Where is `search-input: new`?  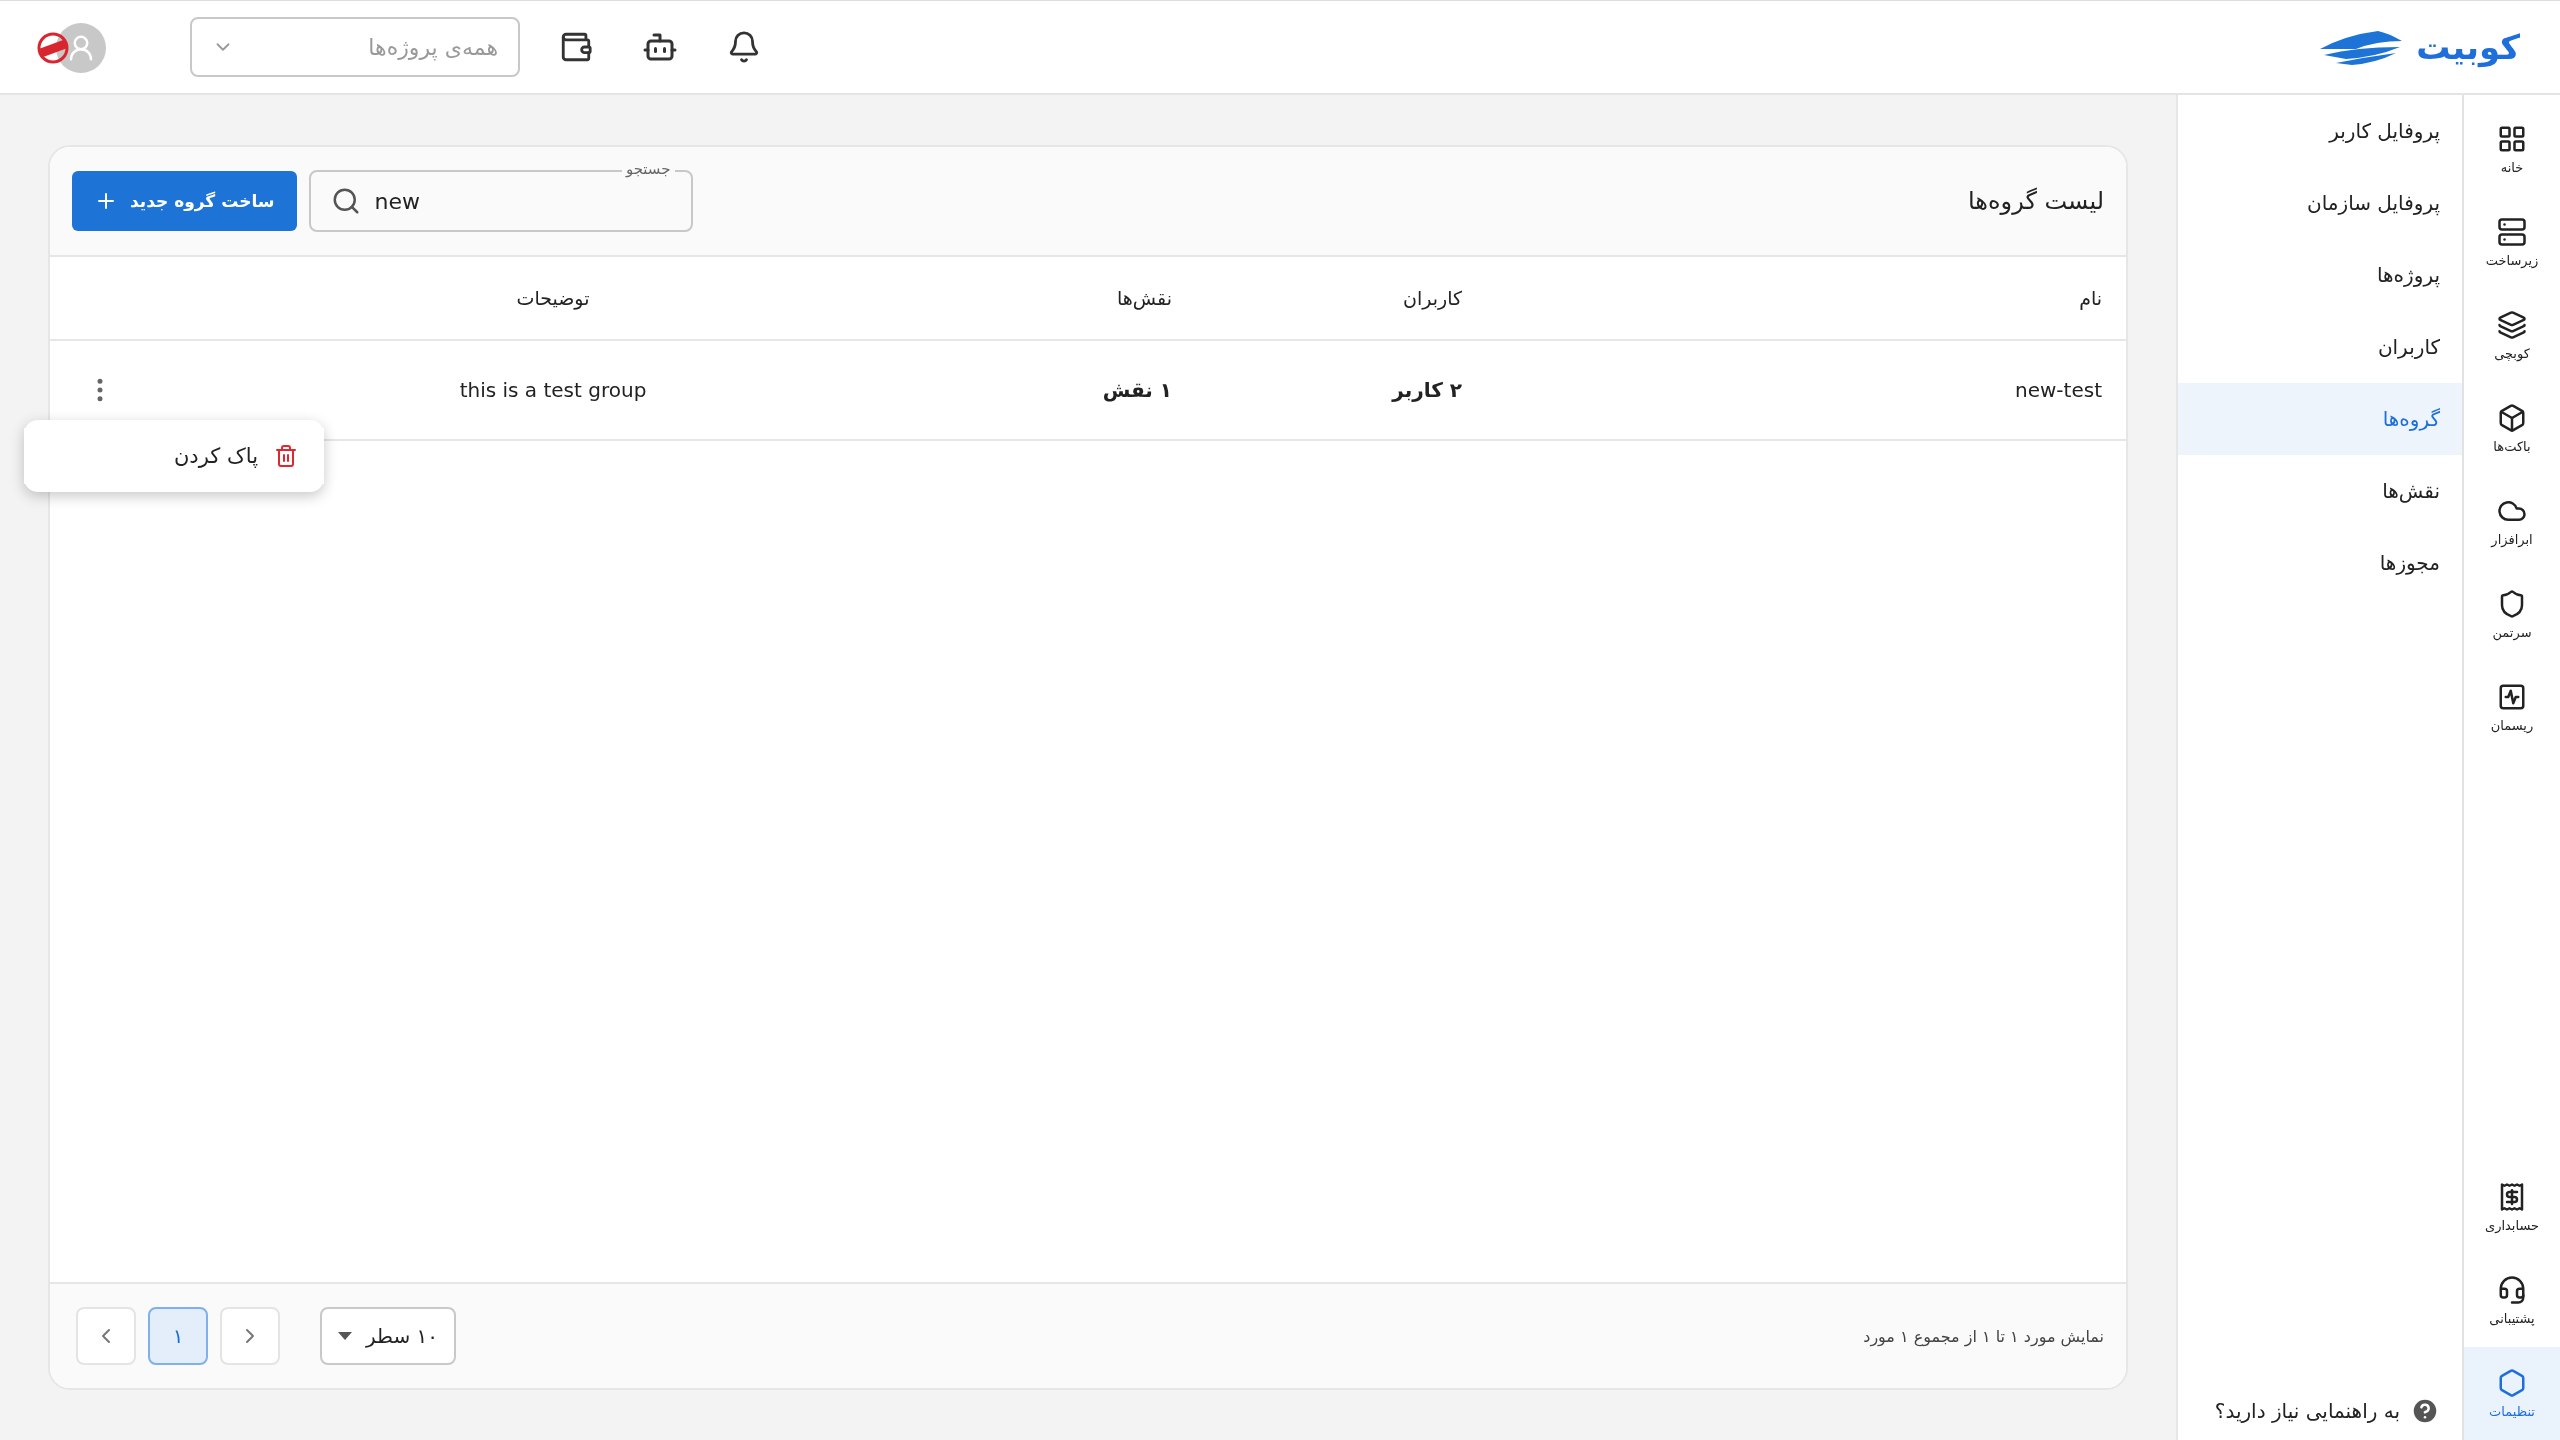 search-input: new is located at coordinates (512, 201).